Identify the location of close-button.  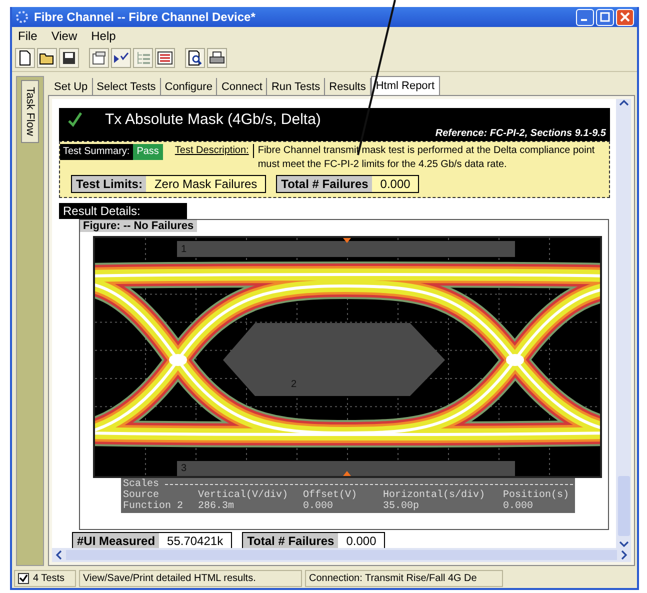
(625, 17).